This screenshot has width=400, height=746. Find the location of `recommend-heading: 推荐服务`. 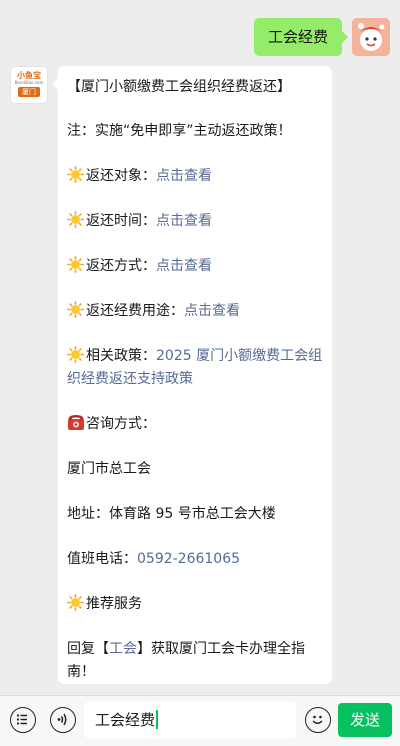

recommend-heading: 推荐服务 is located at coordinates (195, 604).